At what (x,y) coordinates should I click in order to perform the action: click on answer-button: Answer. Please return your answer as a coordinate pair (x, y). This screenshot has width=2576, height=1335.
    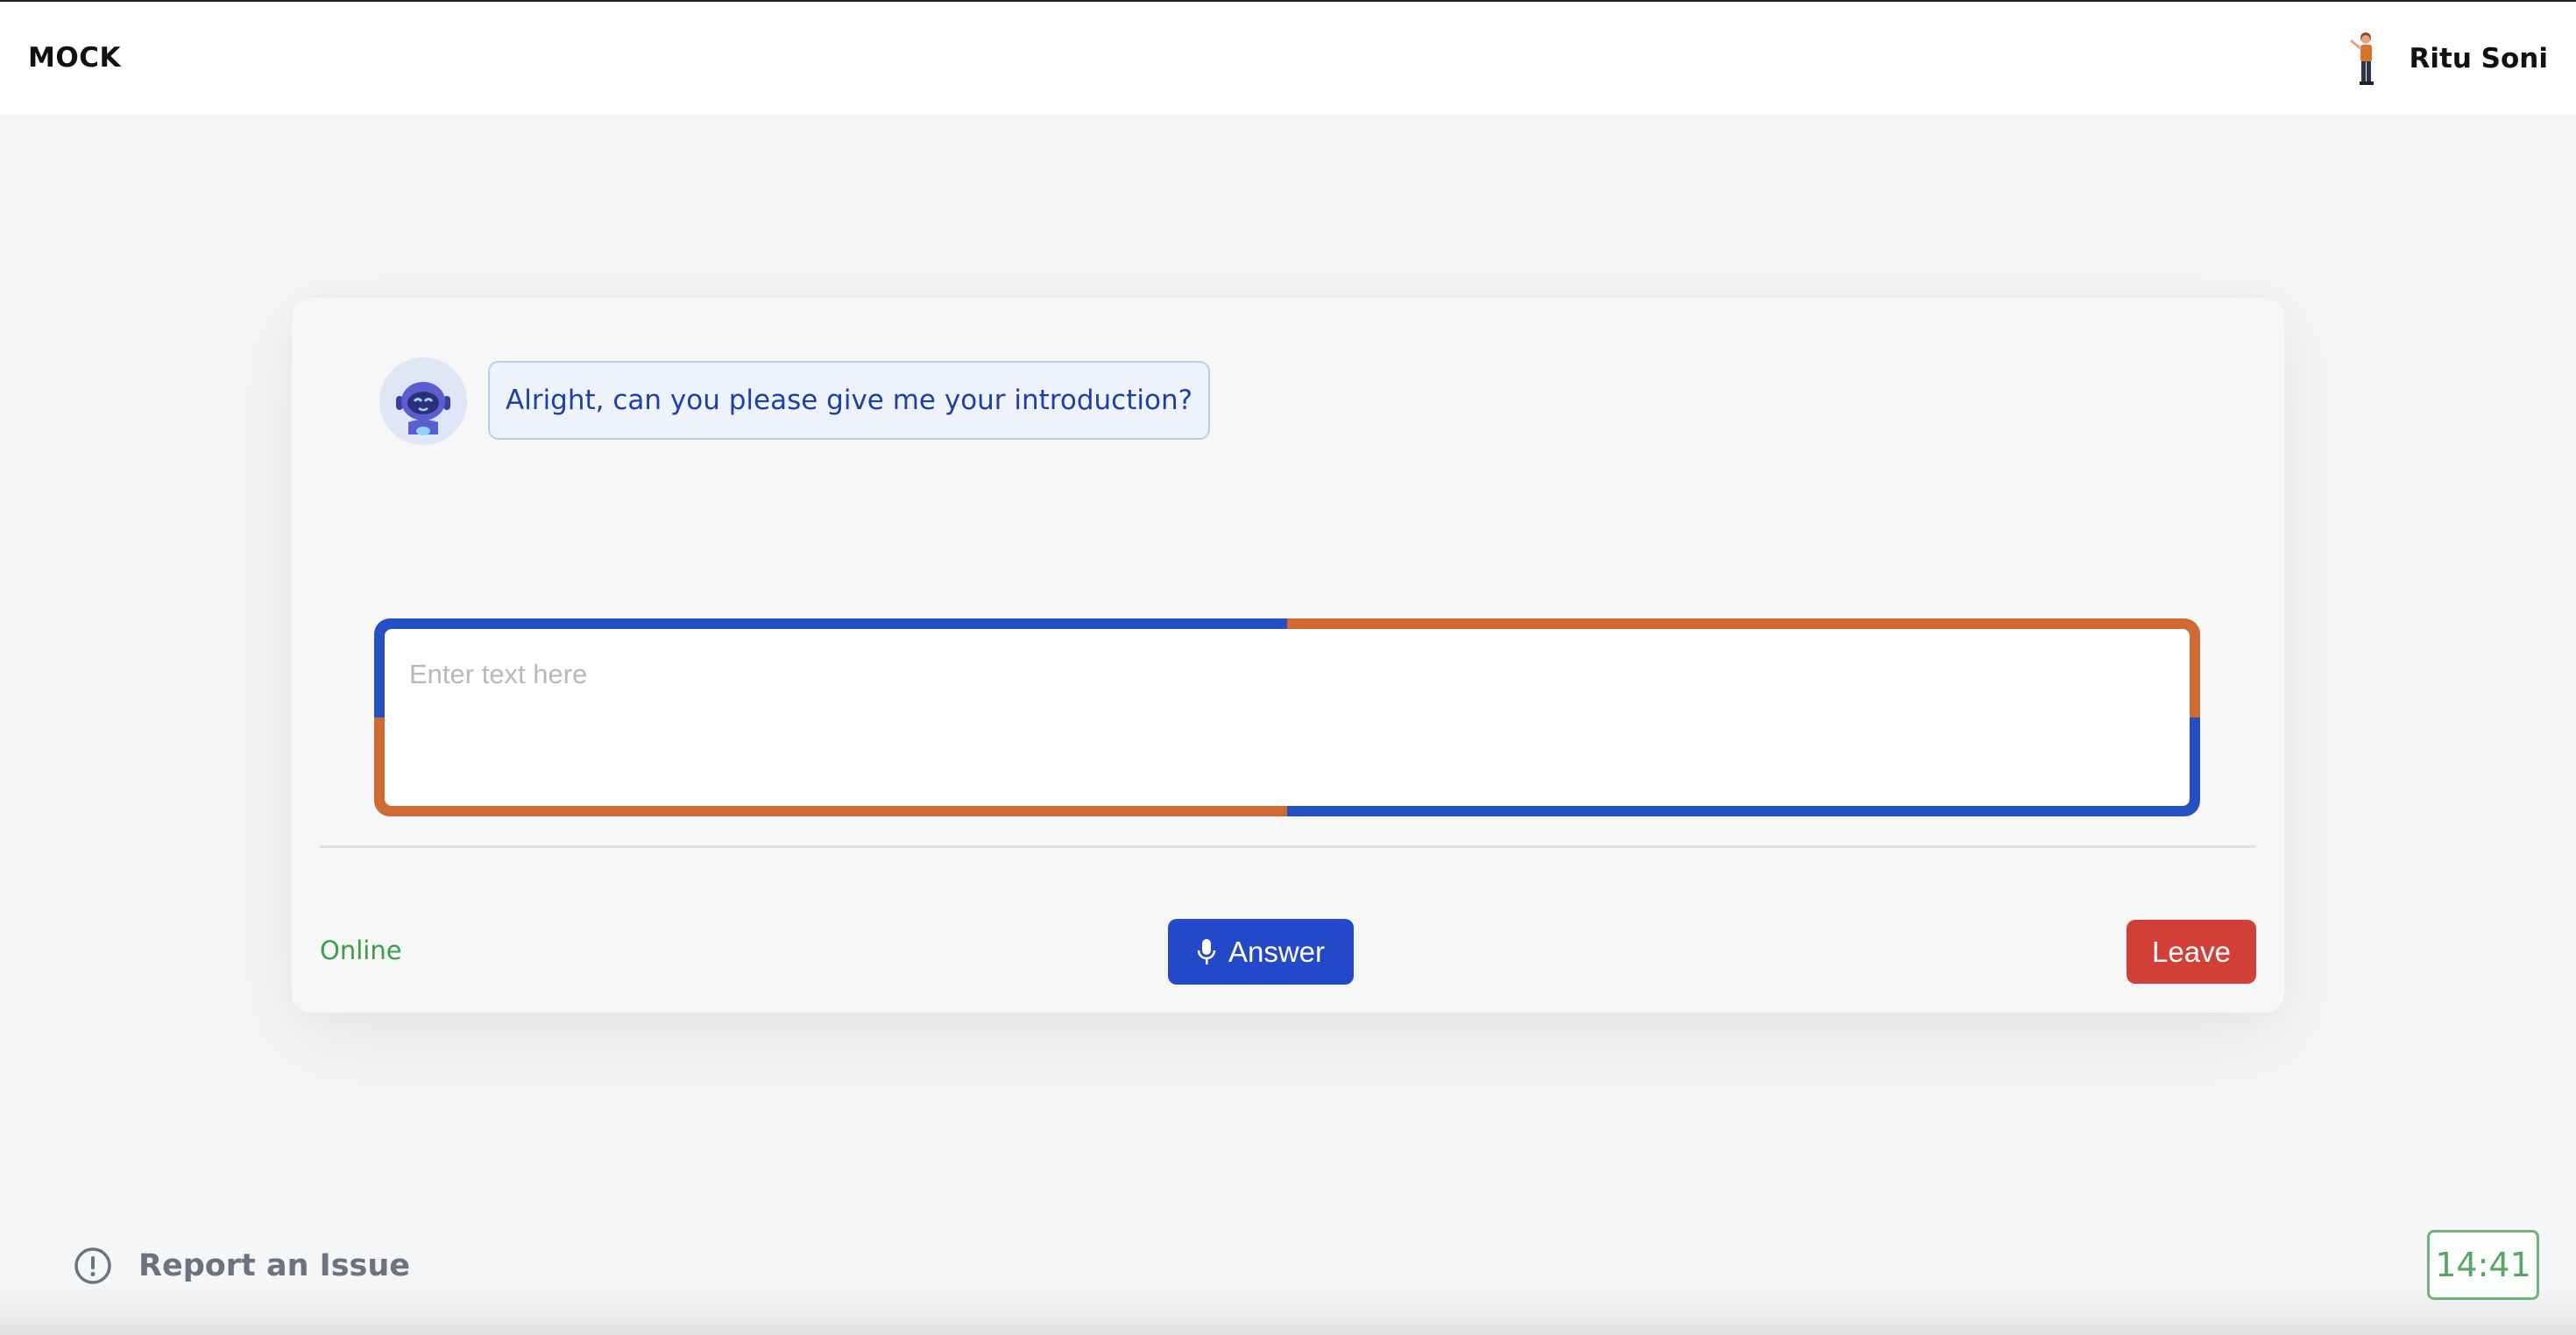
    Looking at the image, I should click on (1261, 952).